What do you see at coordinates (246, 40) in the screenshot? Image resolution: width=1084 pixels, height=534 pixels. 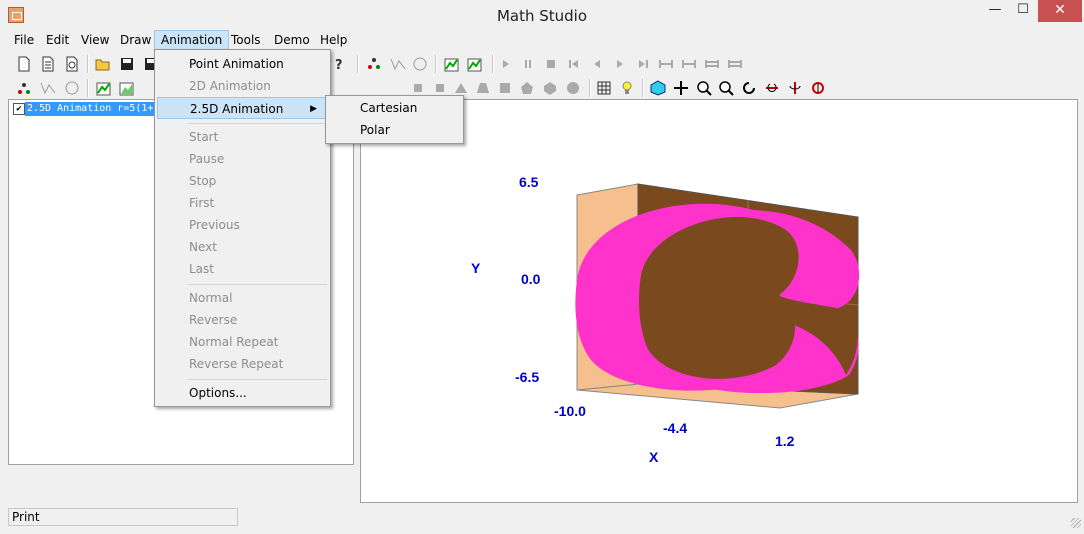 I see `menu-tools: Tools` at bounding box center [246, 40].